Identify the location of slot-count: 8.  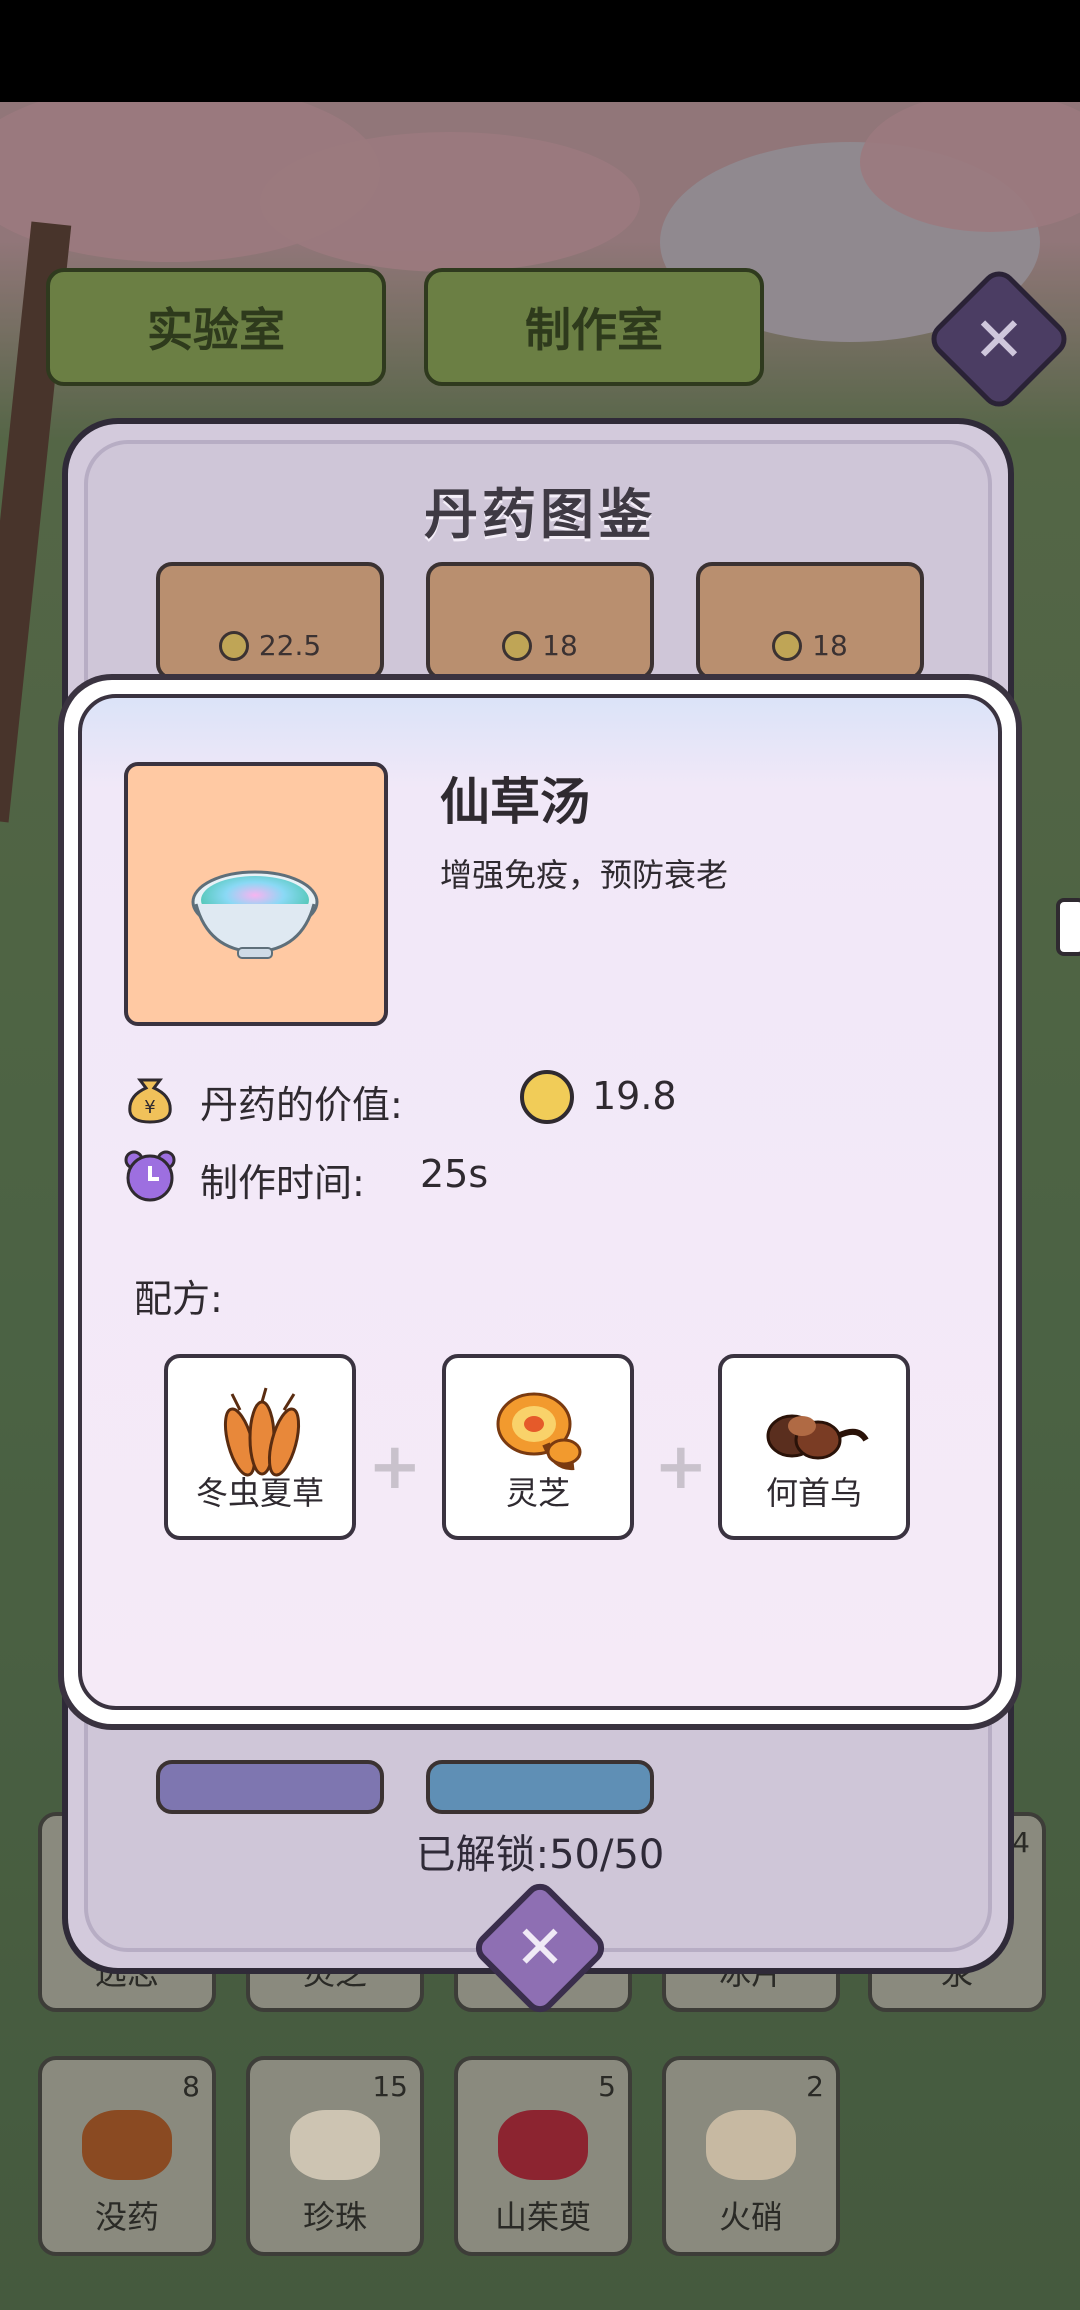
(191, 2086).